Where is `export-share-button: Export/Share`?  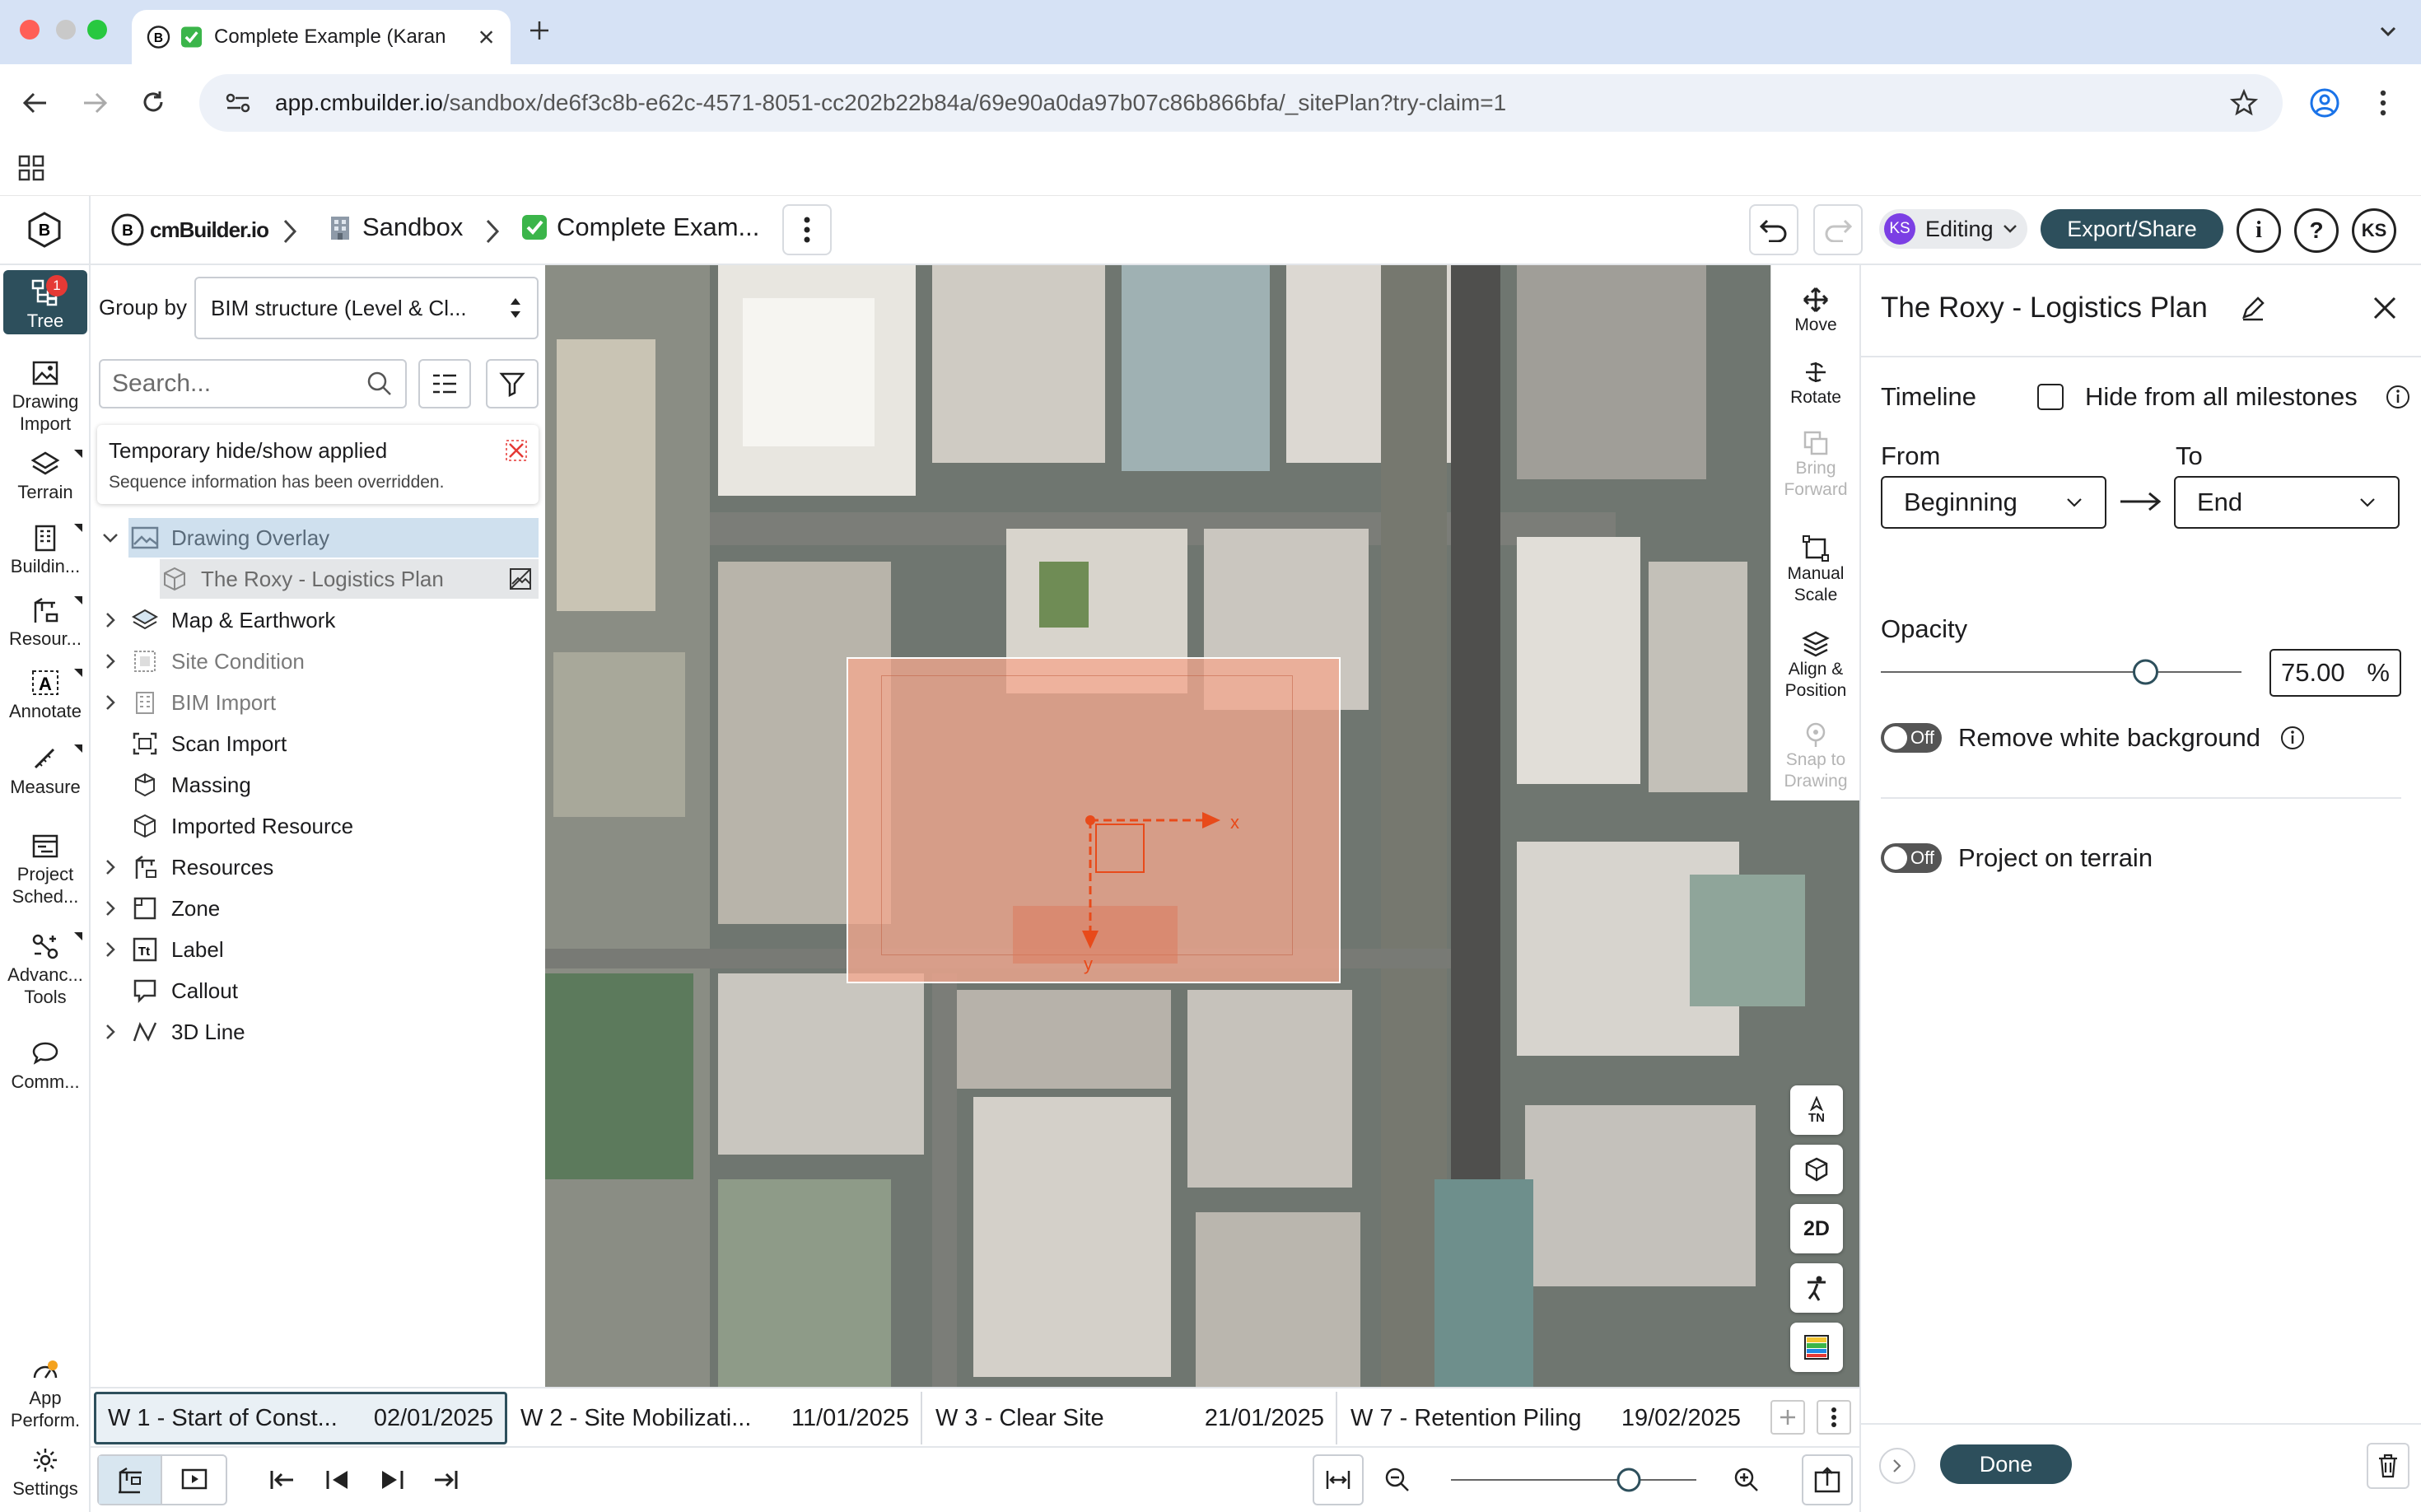
export-share-button: Export/Share is located at coordinates (2132, 229).